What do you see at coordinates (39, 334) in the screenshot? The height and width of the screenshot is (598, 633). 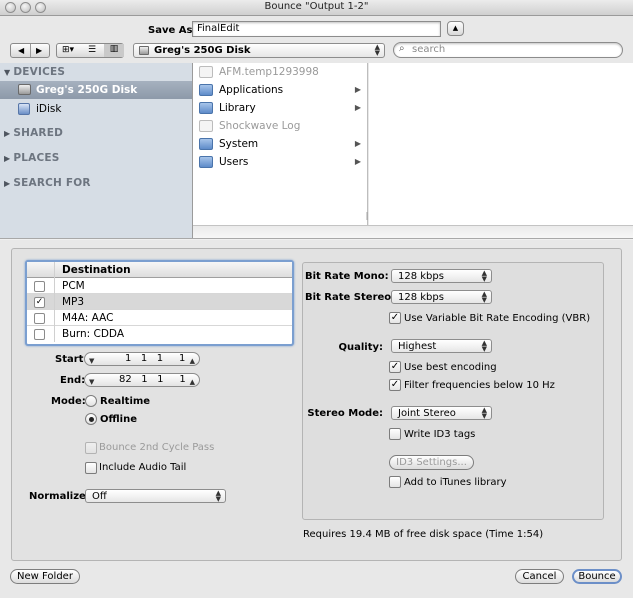 I see `burn-checkbox` at bounding box center [39, 334].